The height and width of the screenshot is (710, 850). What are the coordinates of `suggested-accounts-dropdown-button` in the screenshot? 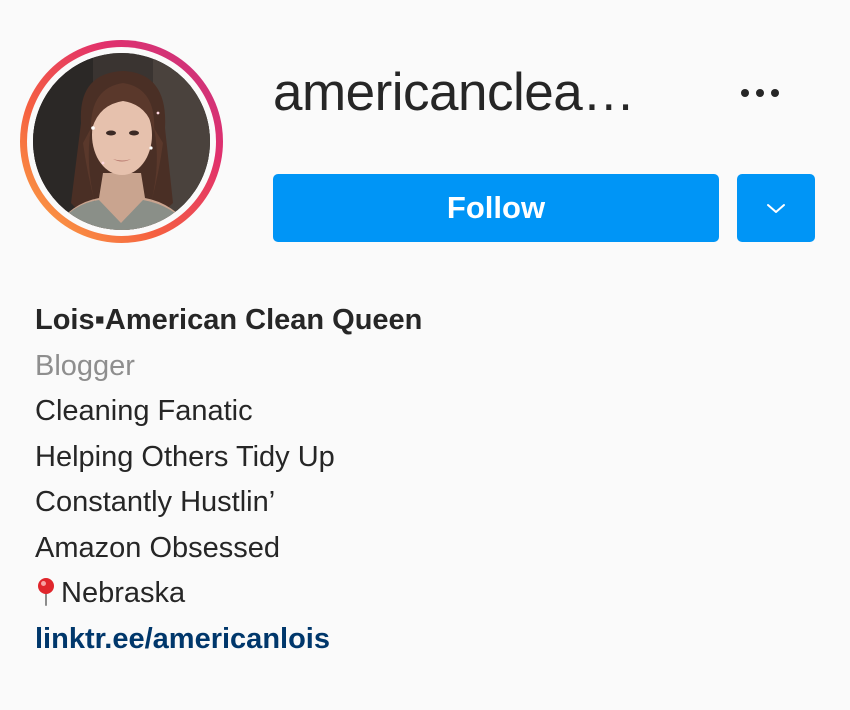 It's located at (776, 208).